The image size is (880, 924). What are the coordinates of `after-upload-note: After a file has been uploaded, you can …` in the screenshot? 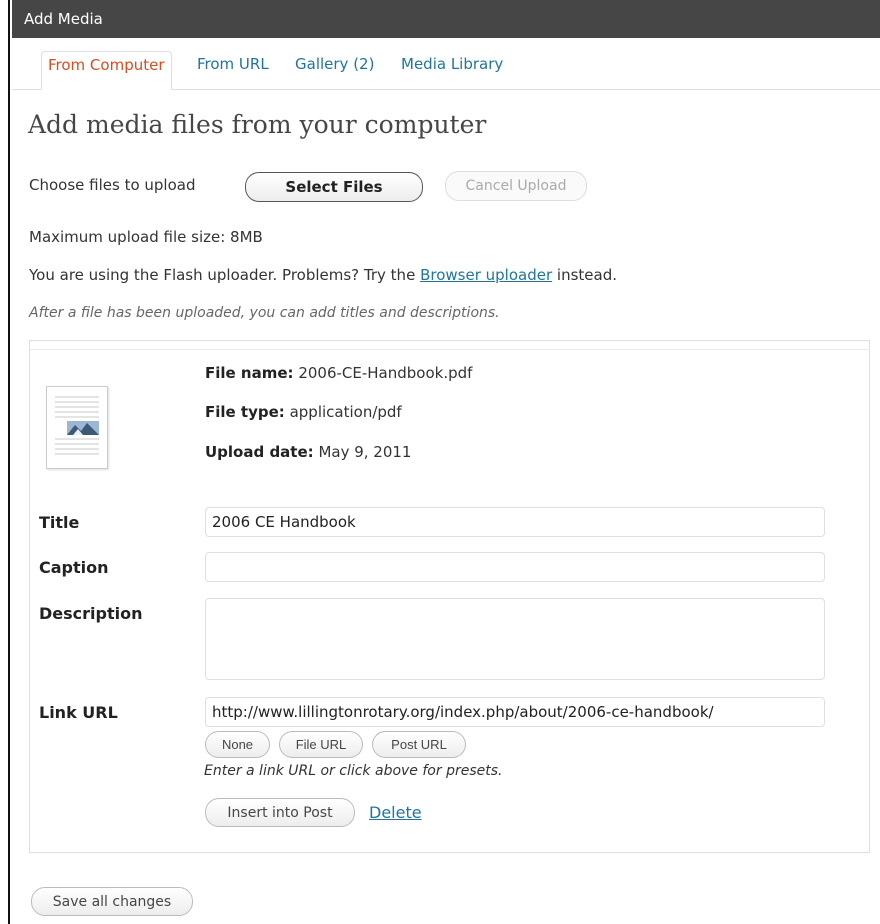 It's located at (264, 313).